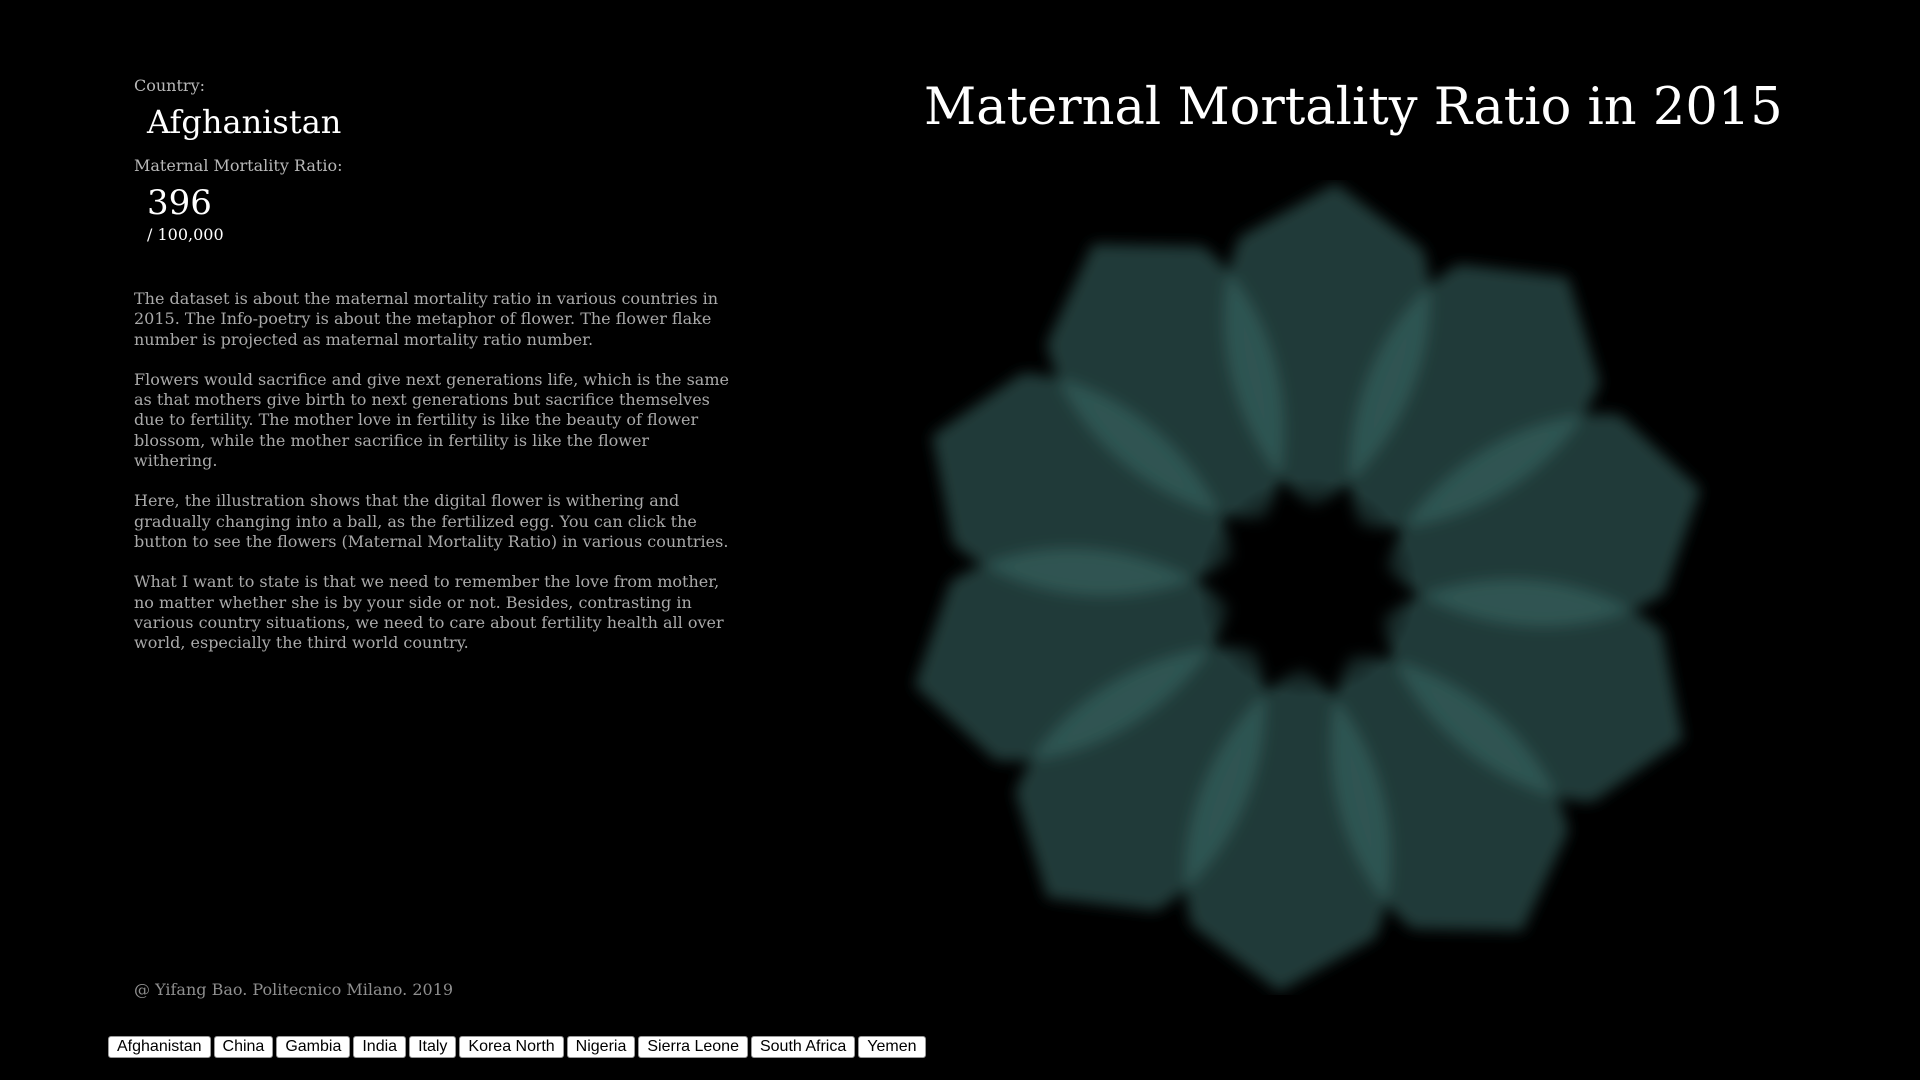 The image size is (1920, 1080). I want to click on flower-center, so click(1307, 587).